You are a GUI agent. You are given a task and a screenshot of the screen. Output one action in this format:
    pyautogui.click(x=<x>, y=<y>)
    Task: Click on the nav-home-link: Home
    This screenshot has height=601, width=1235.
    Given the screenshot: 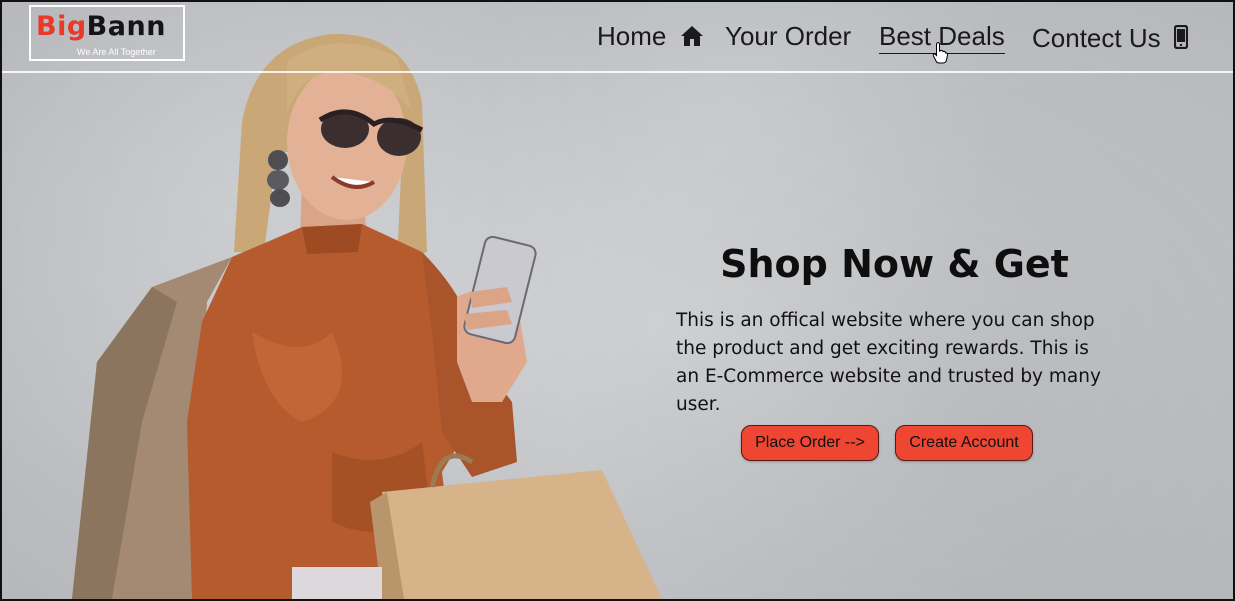 What is the action you would take?
    pyautogui.click(x=650, y=37)
    